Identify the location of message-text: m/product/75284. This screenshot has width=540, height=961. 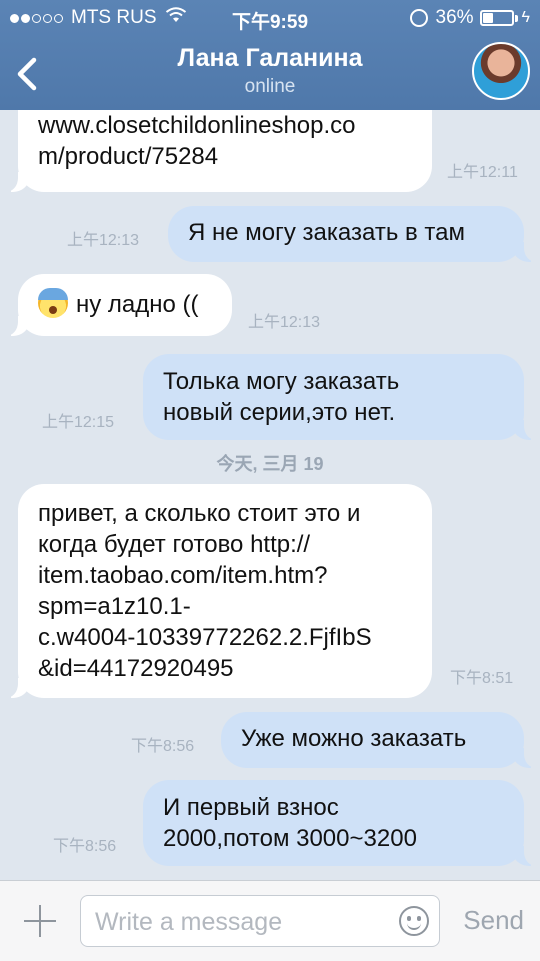
(128, 156).